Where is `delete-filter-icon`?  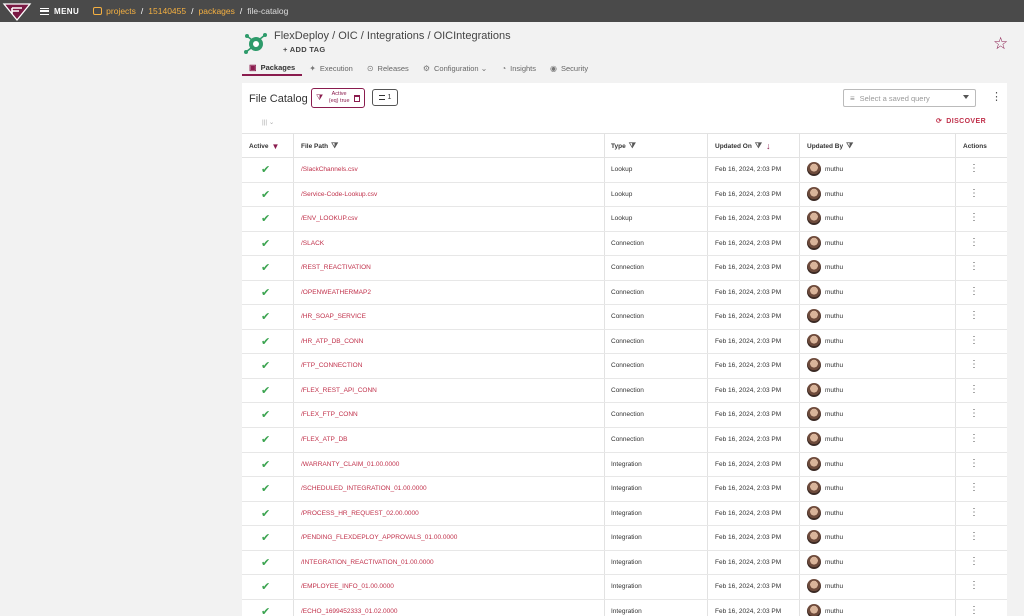
delete-filter-icon is located at coordinates (357, 98).